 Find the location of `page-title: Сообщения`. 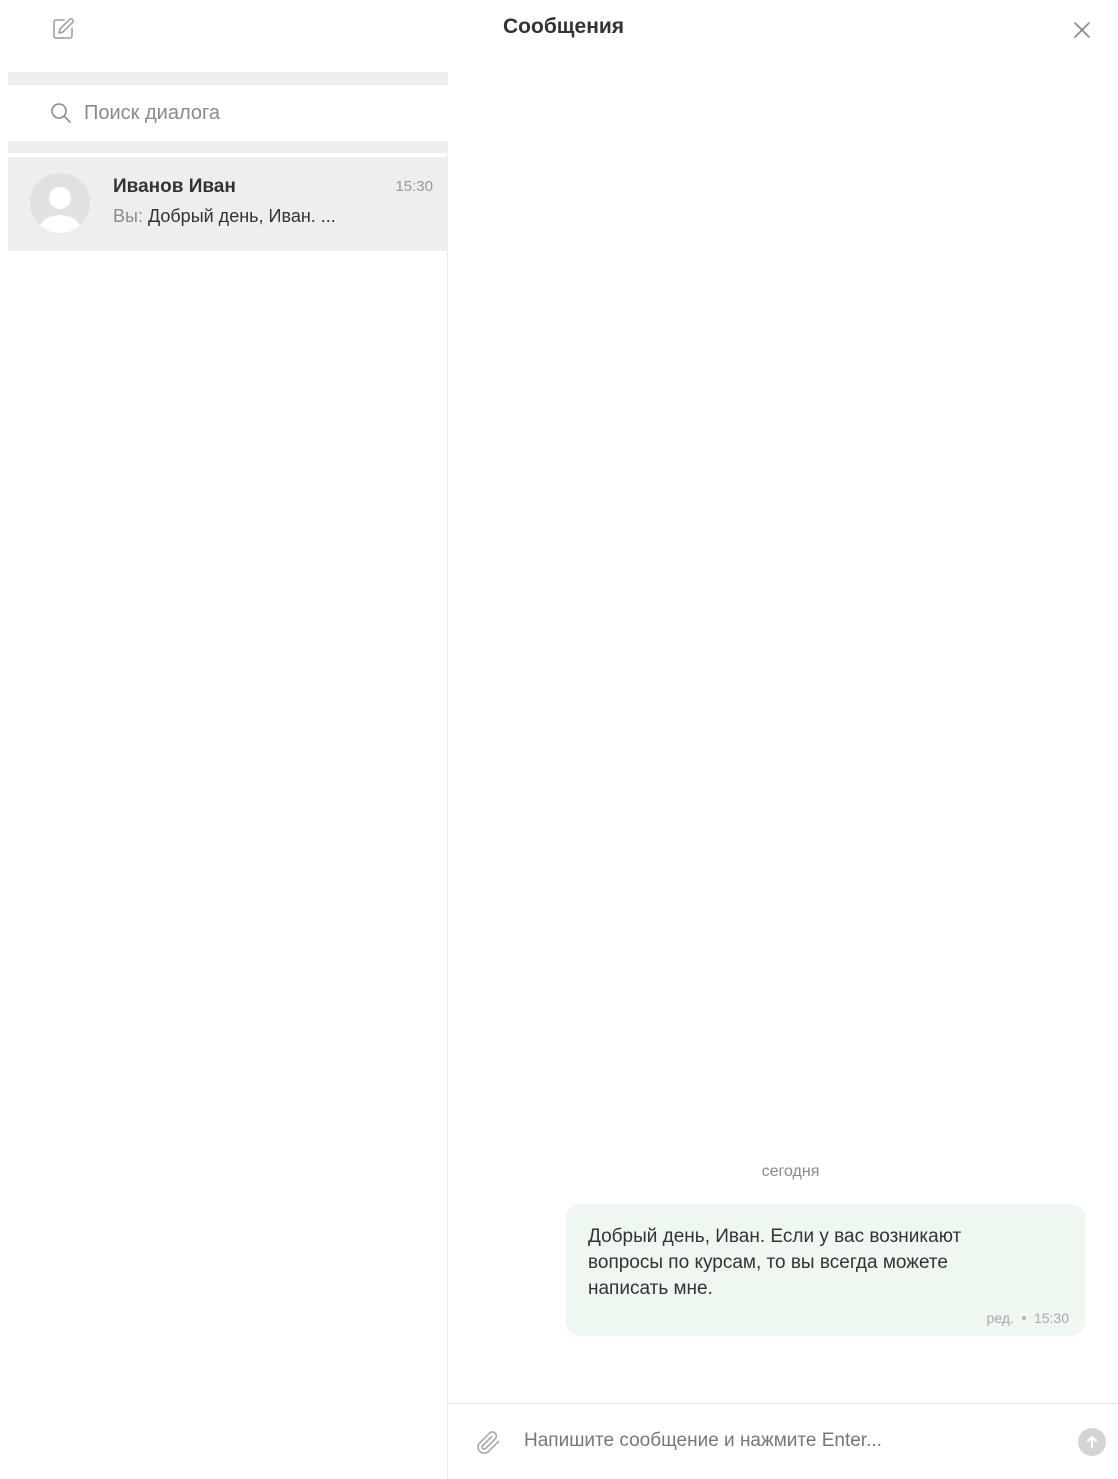

page-title: Сообщения is located at coordinates (564, 26).